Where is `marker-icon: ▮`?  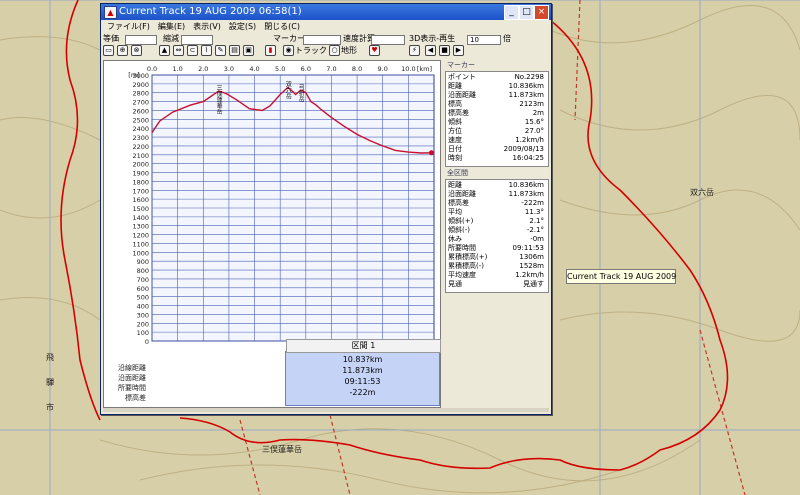 marker-icon: ▮ is located at coordinates (270, 50).